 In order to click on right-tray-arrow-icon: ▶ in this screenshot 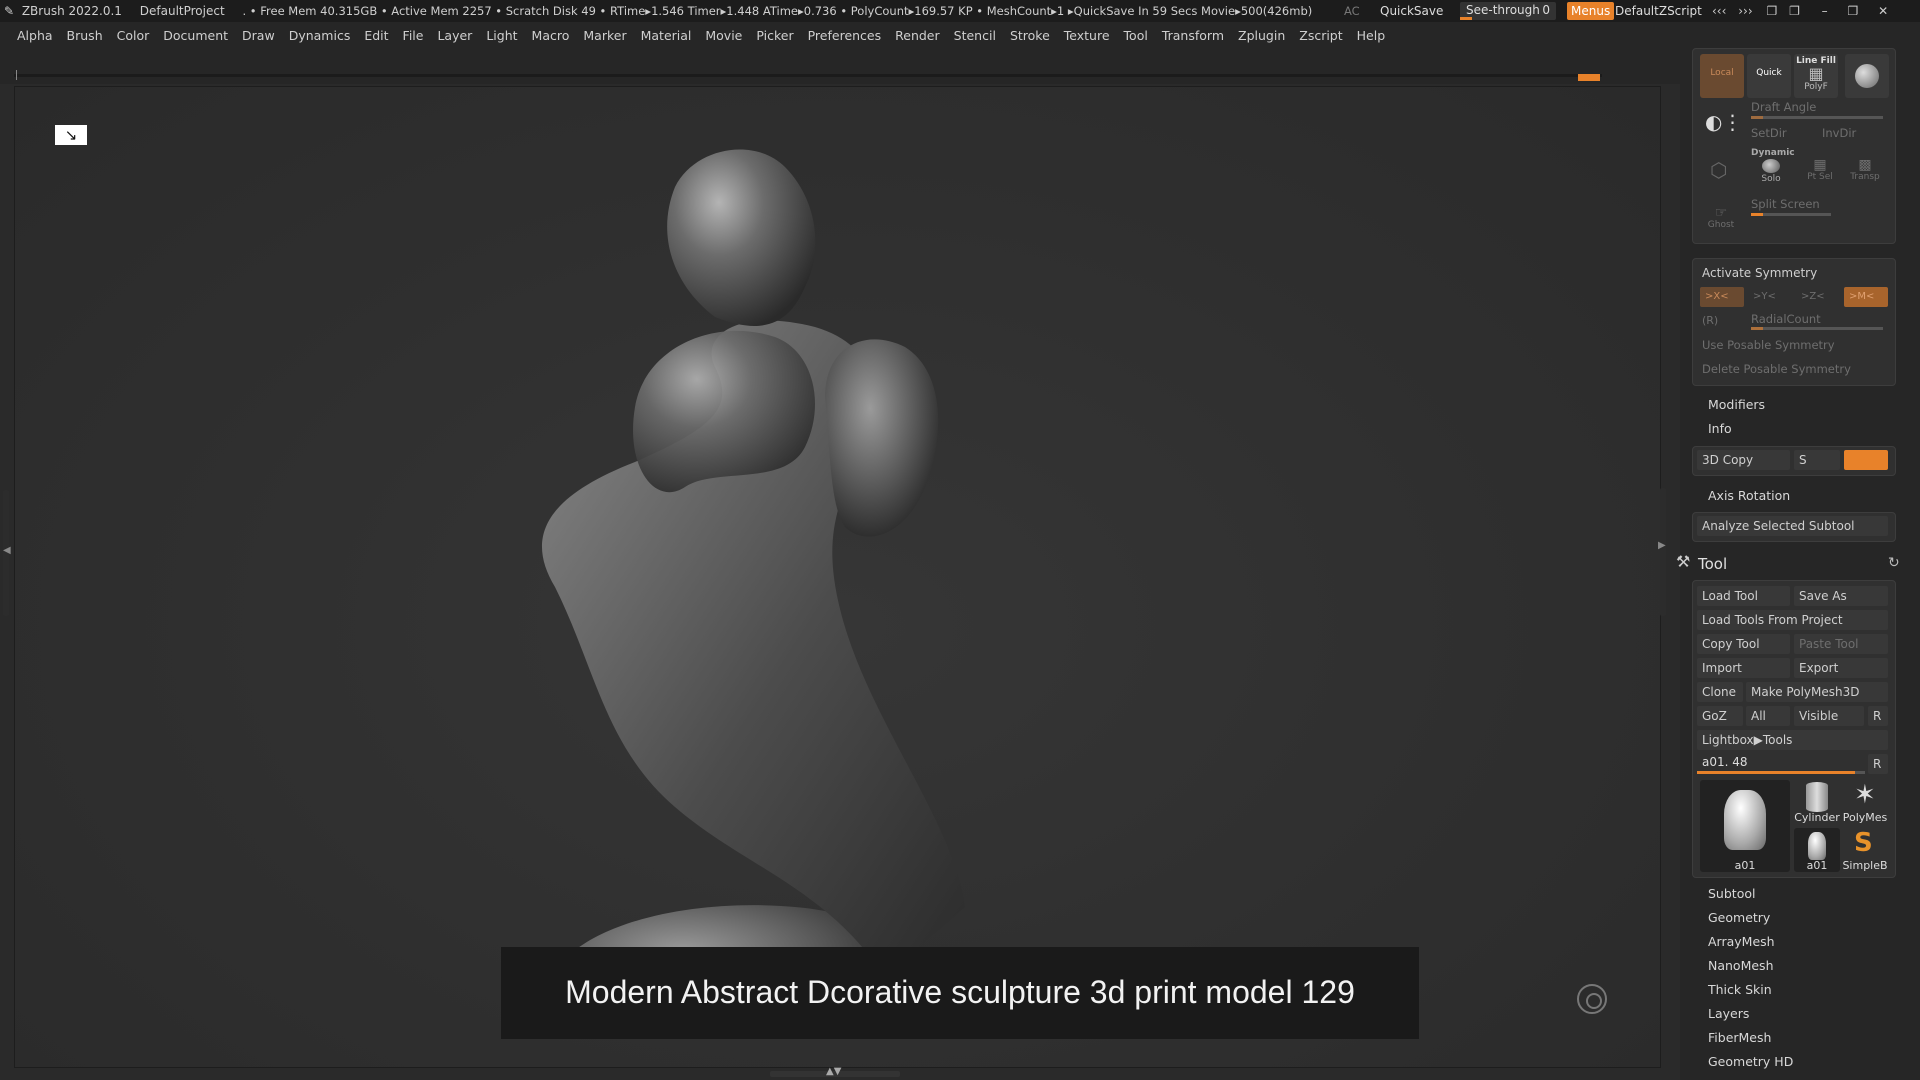, I will do `click(1662, 545)`.